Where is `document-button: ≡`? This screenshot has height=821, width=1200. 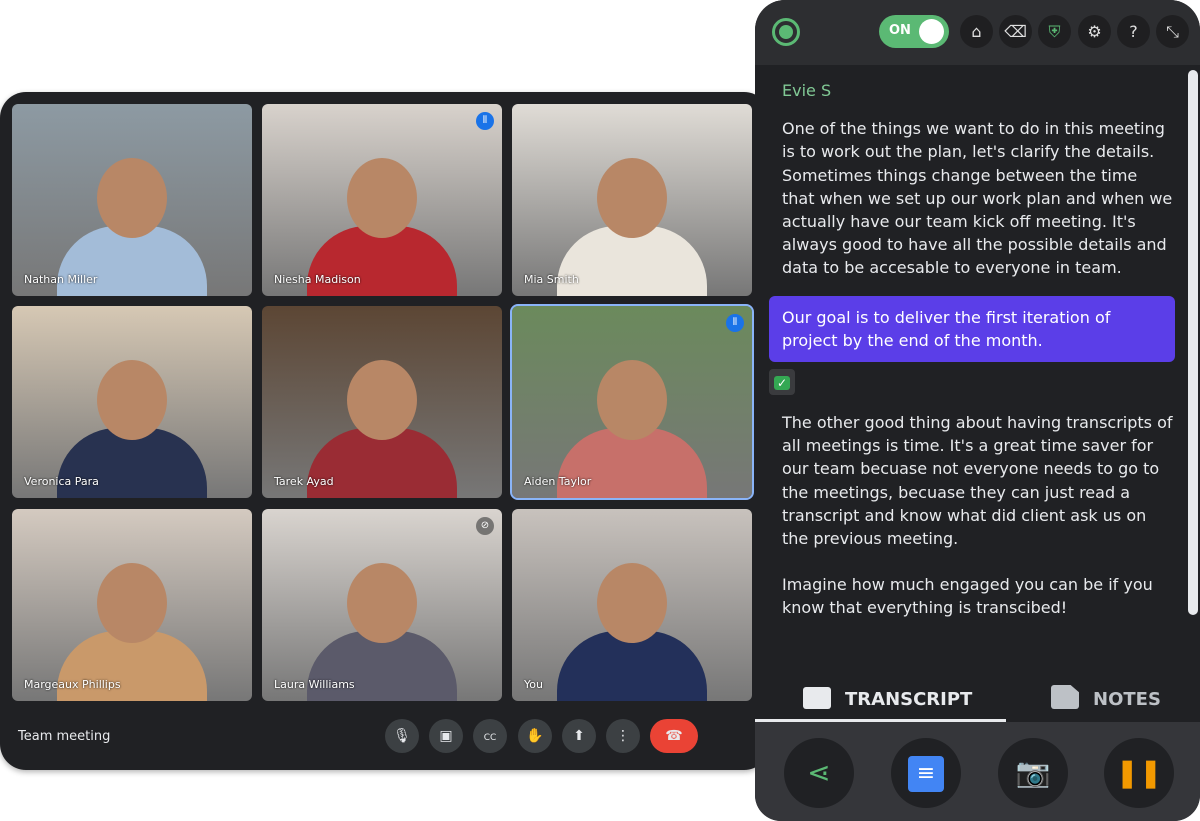
document-button: ≡ is located at coordinates (926, 773).